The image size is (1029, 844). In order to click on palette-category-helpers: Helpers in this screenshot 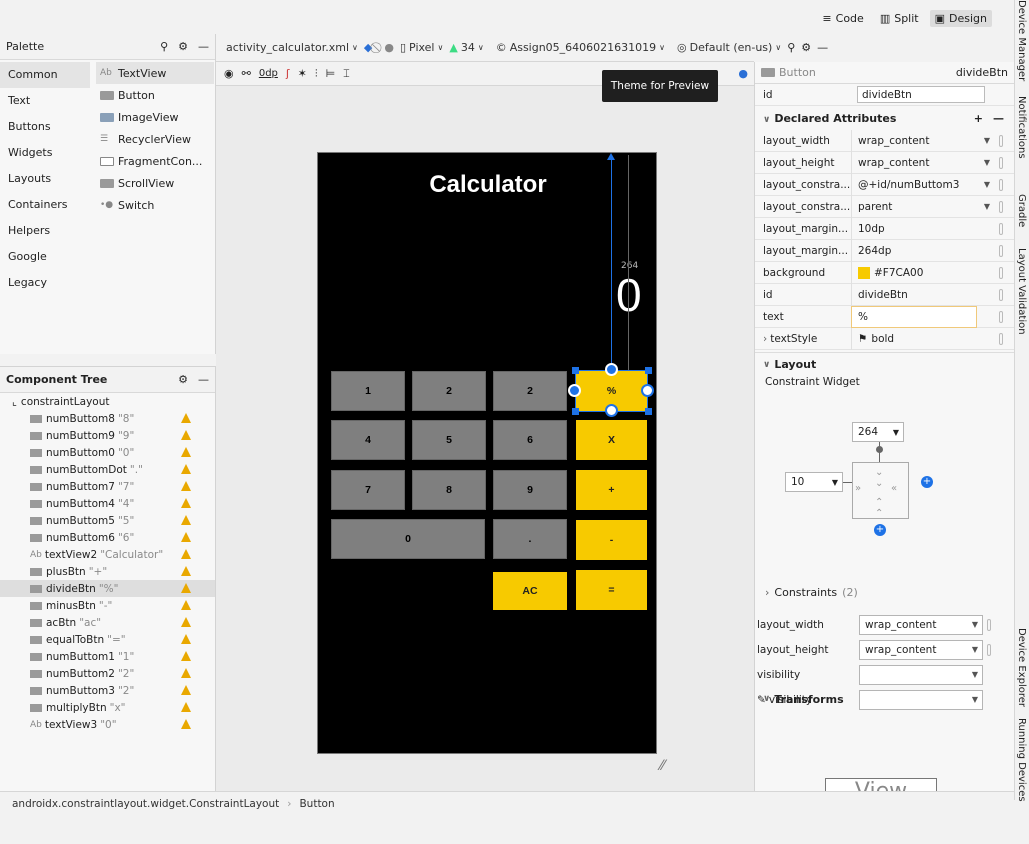, I will do `click(45, 231)`.